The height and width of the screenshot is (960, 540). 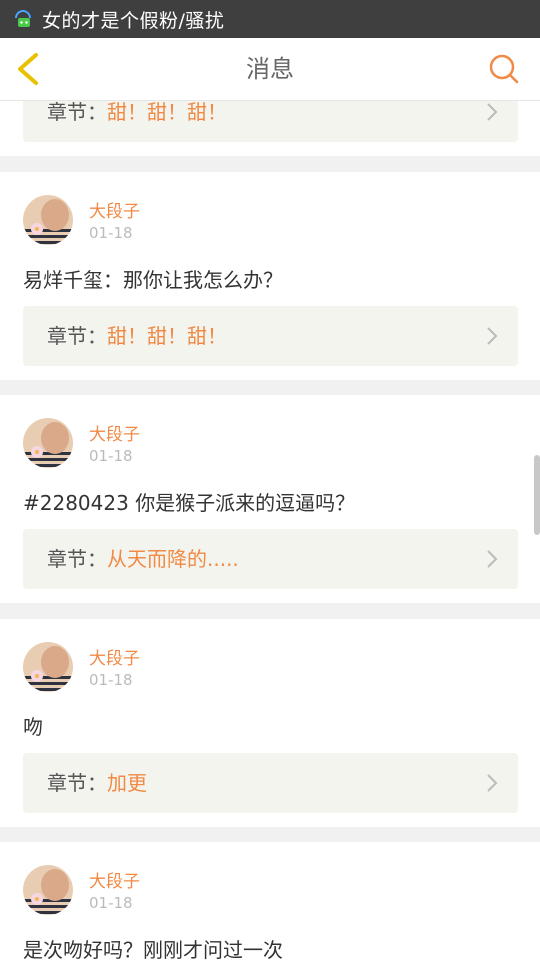 I want to click on message-card-partial: 章节：甜！甜！甜！, so click(x=270, y=128).